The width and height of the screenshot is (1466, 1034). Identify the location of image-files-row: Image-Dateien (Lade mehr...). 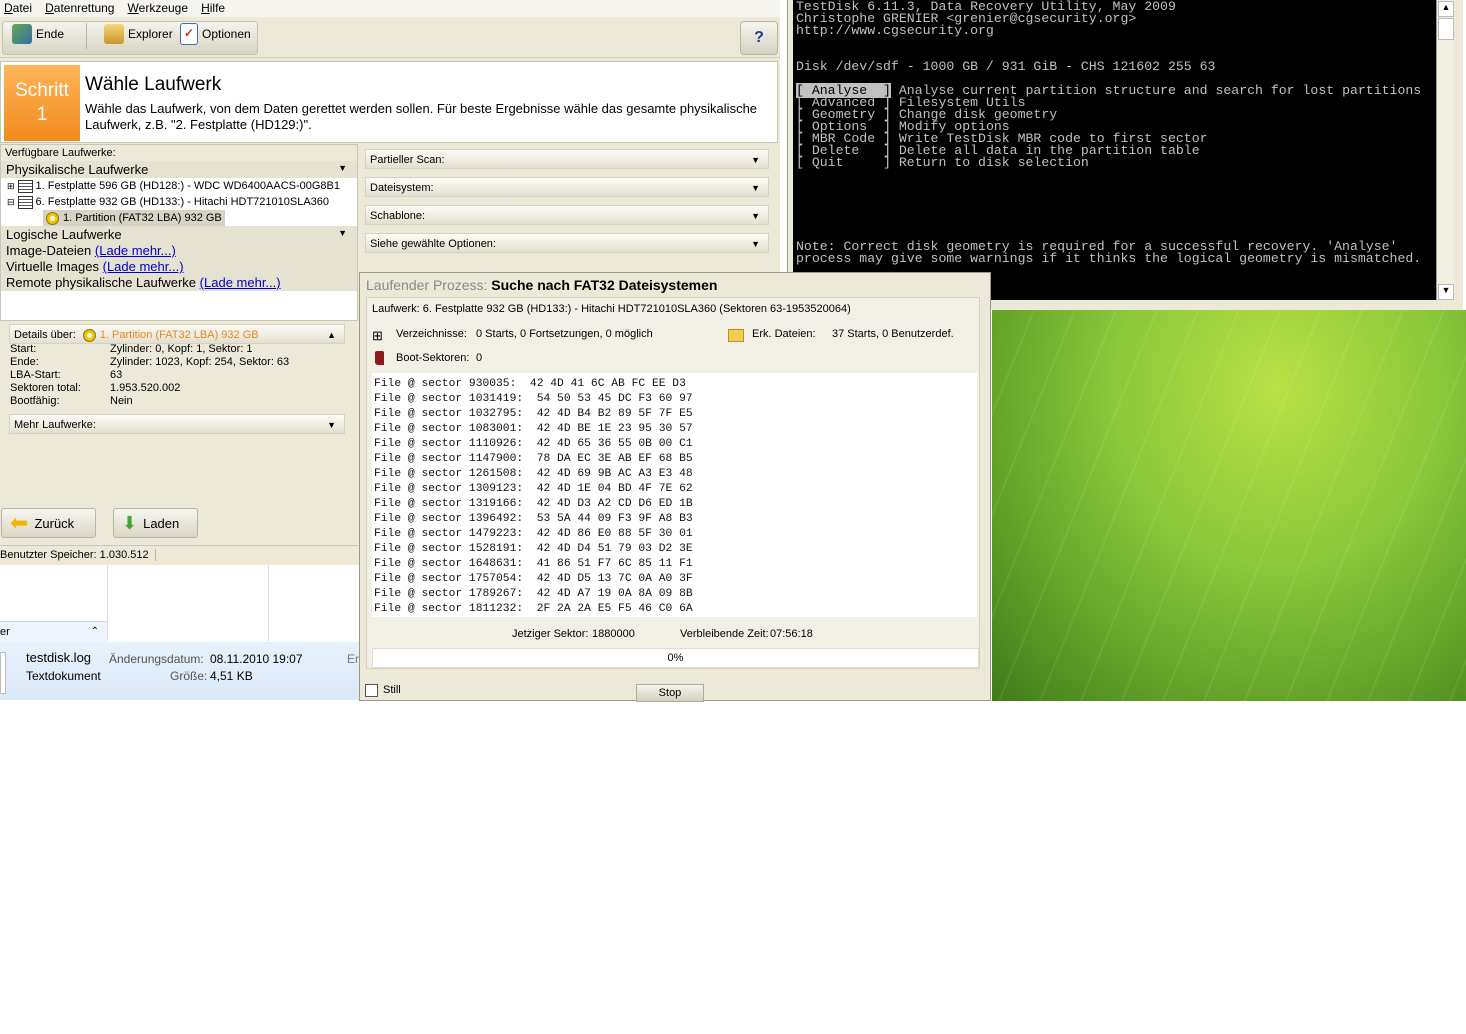
(179, 251).